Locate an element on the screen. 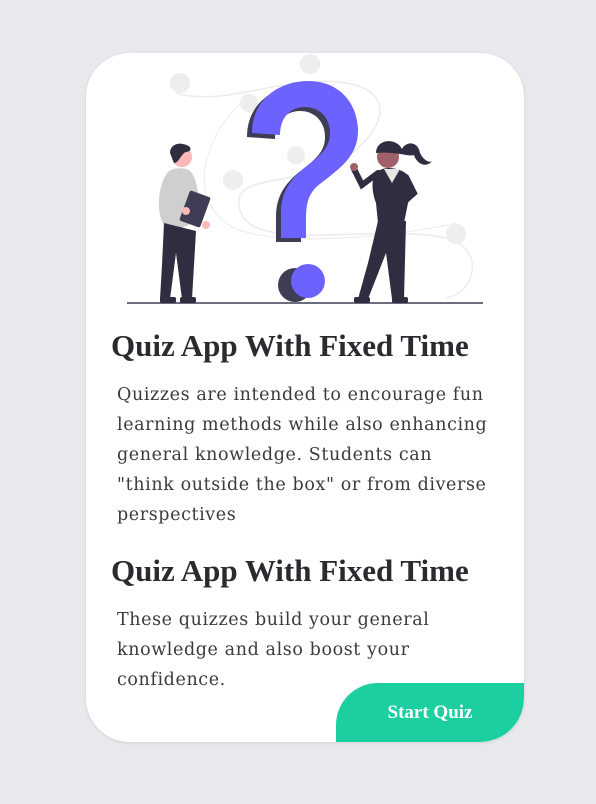  start-quiz-button: Start Quiz is located at coordinates (430, 712).